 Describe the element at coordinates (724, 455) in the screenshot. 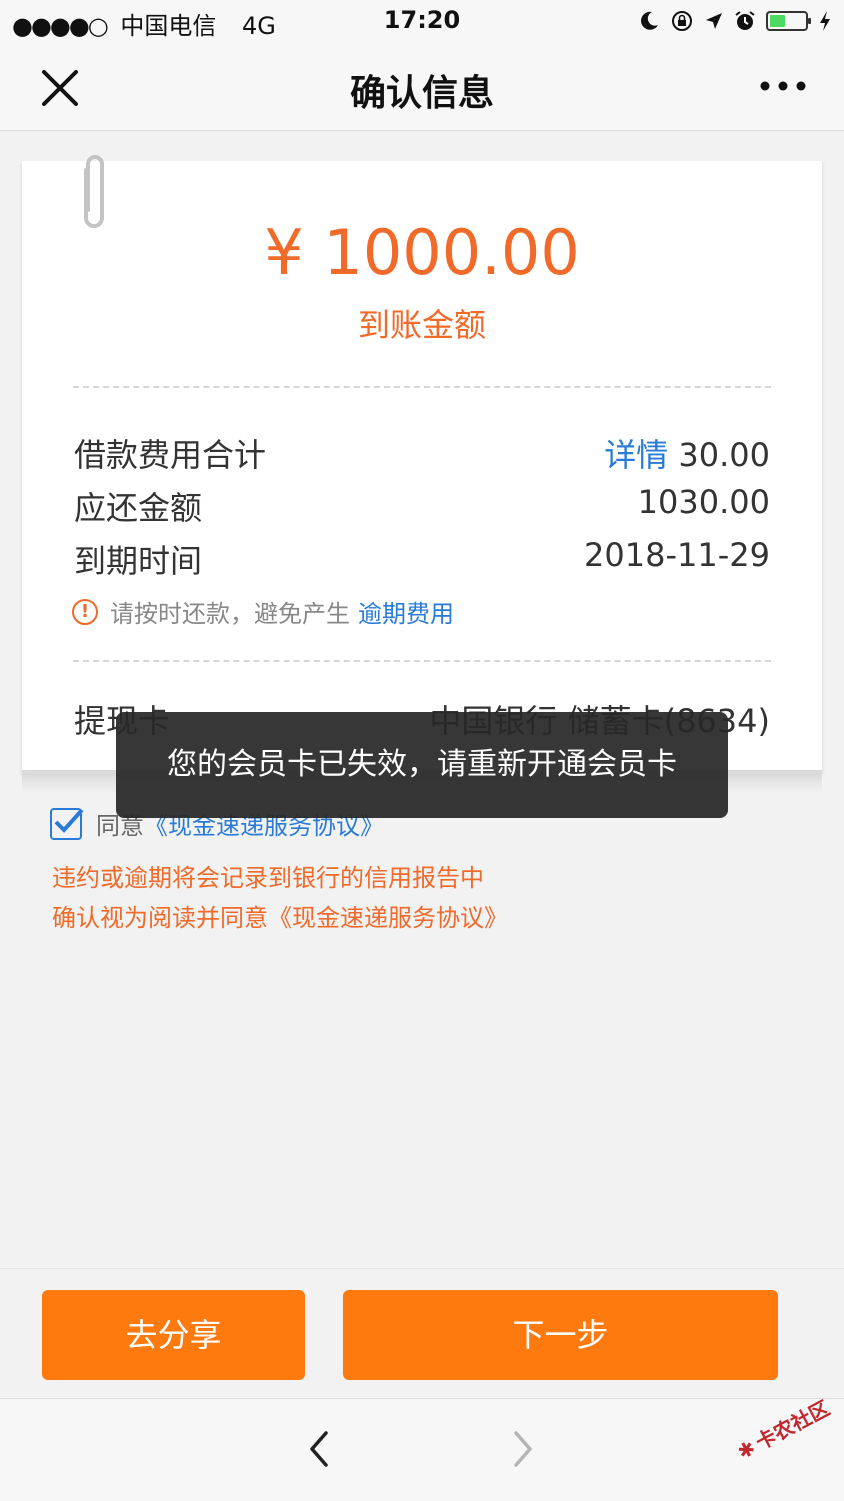

I see `fee-total-amount: 30.00` at that location.